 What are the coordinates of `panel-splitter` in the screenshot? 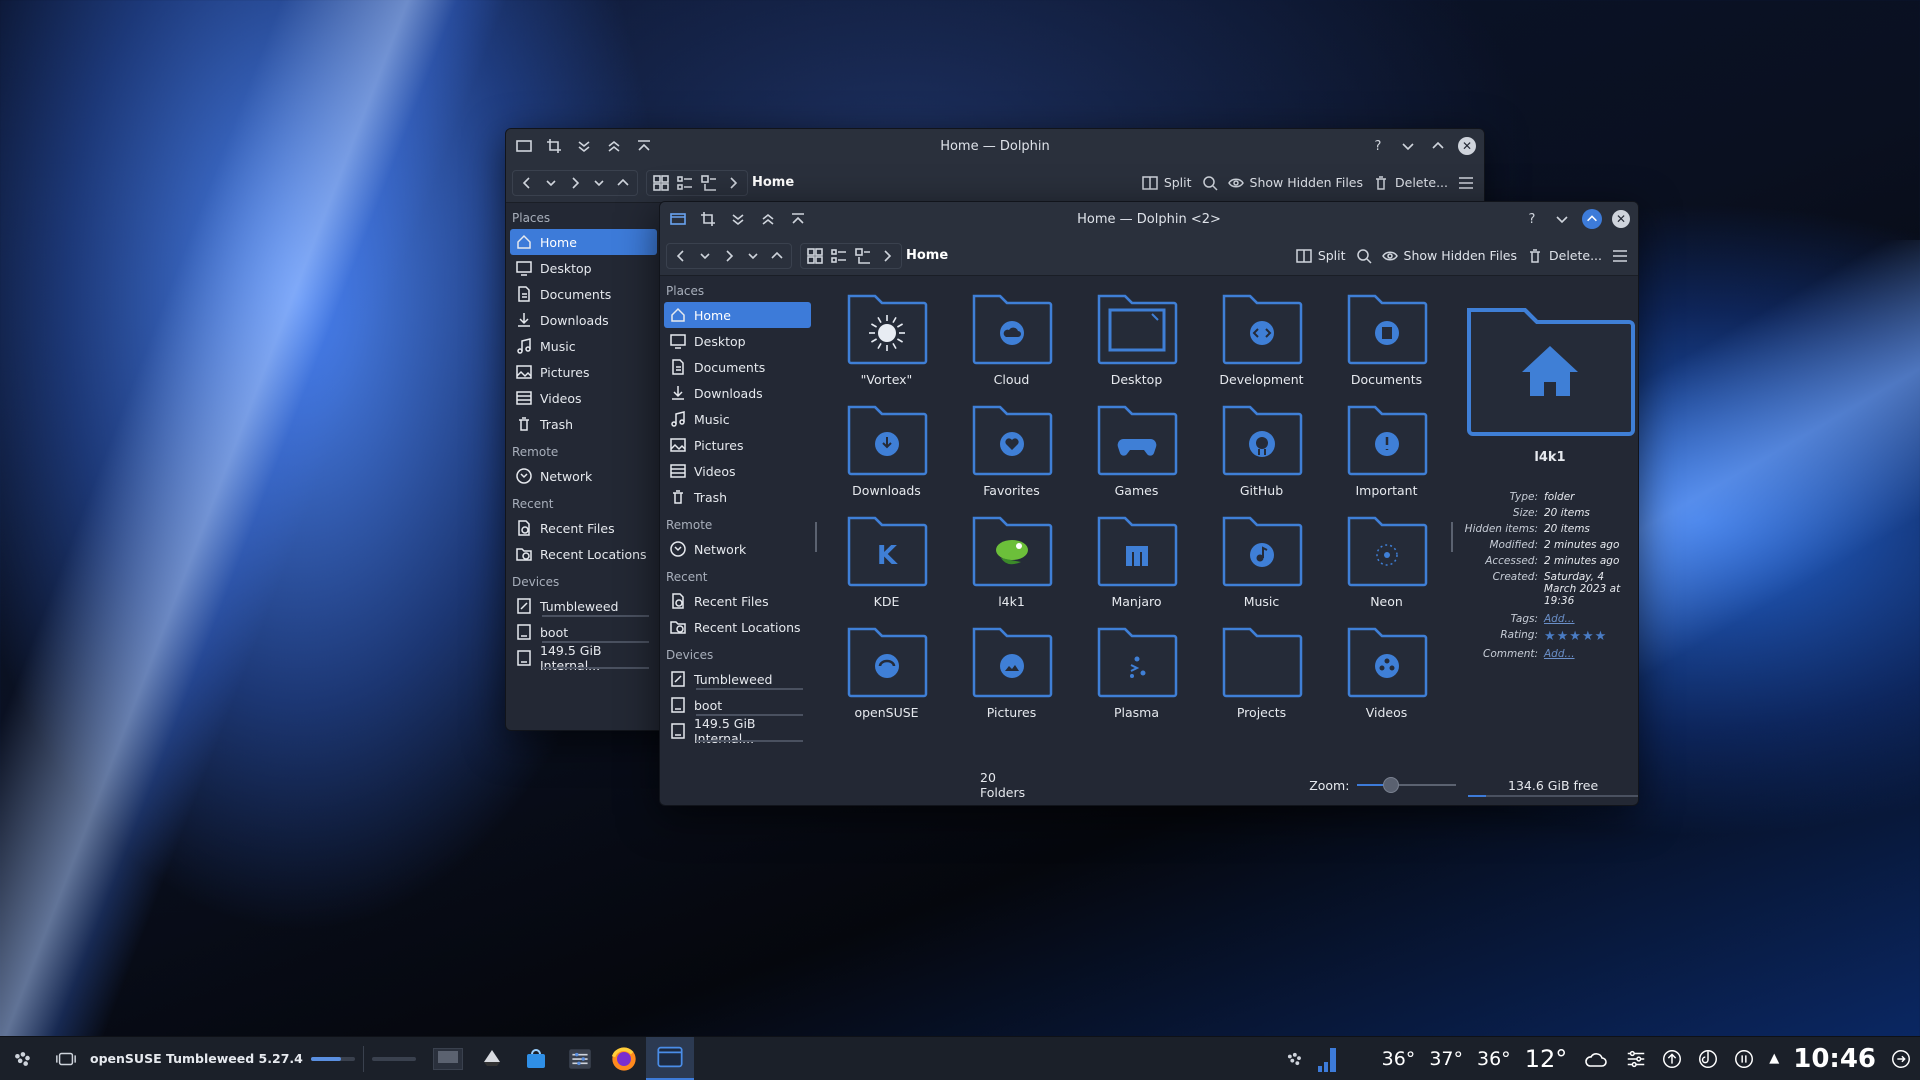 It's located at (816, 537).